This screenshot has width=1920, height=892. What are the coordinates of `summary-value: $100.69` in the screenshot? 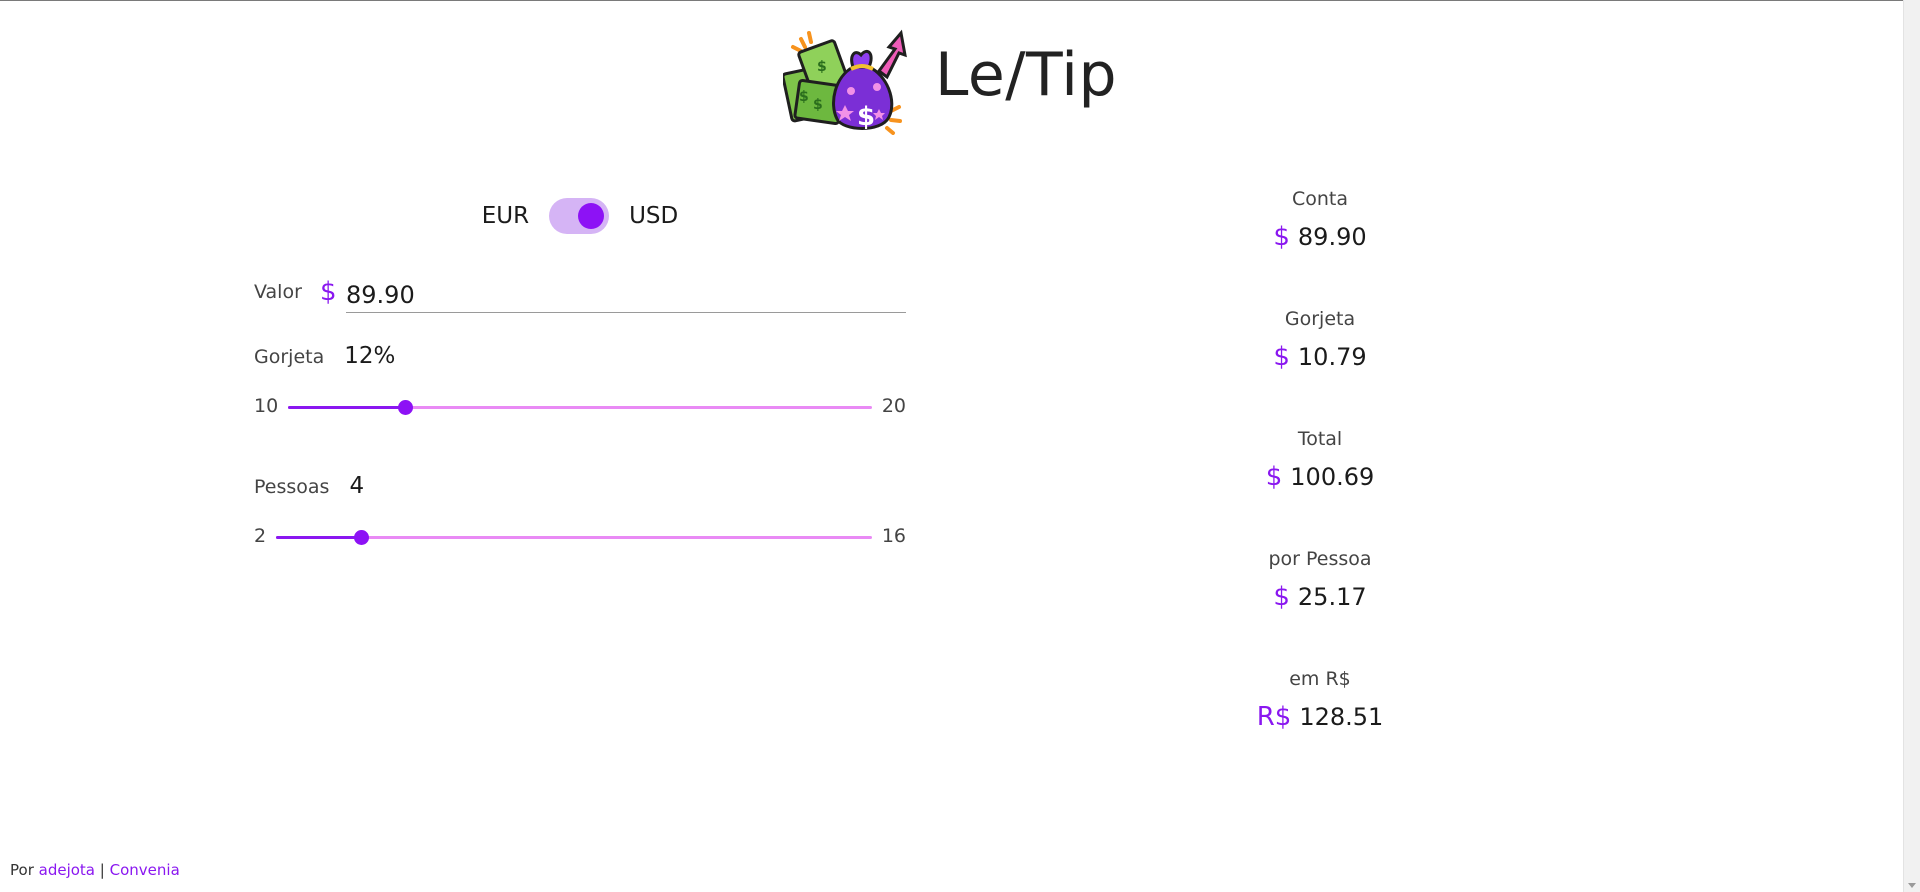 It's located at (1320, 477).